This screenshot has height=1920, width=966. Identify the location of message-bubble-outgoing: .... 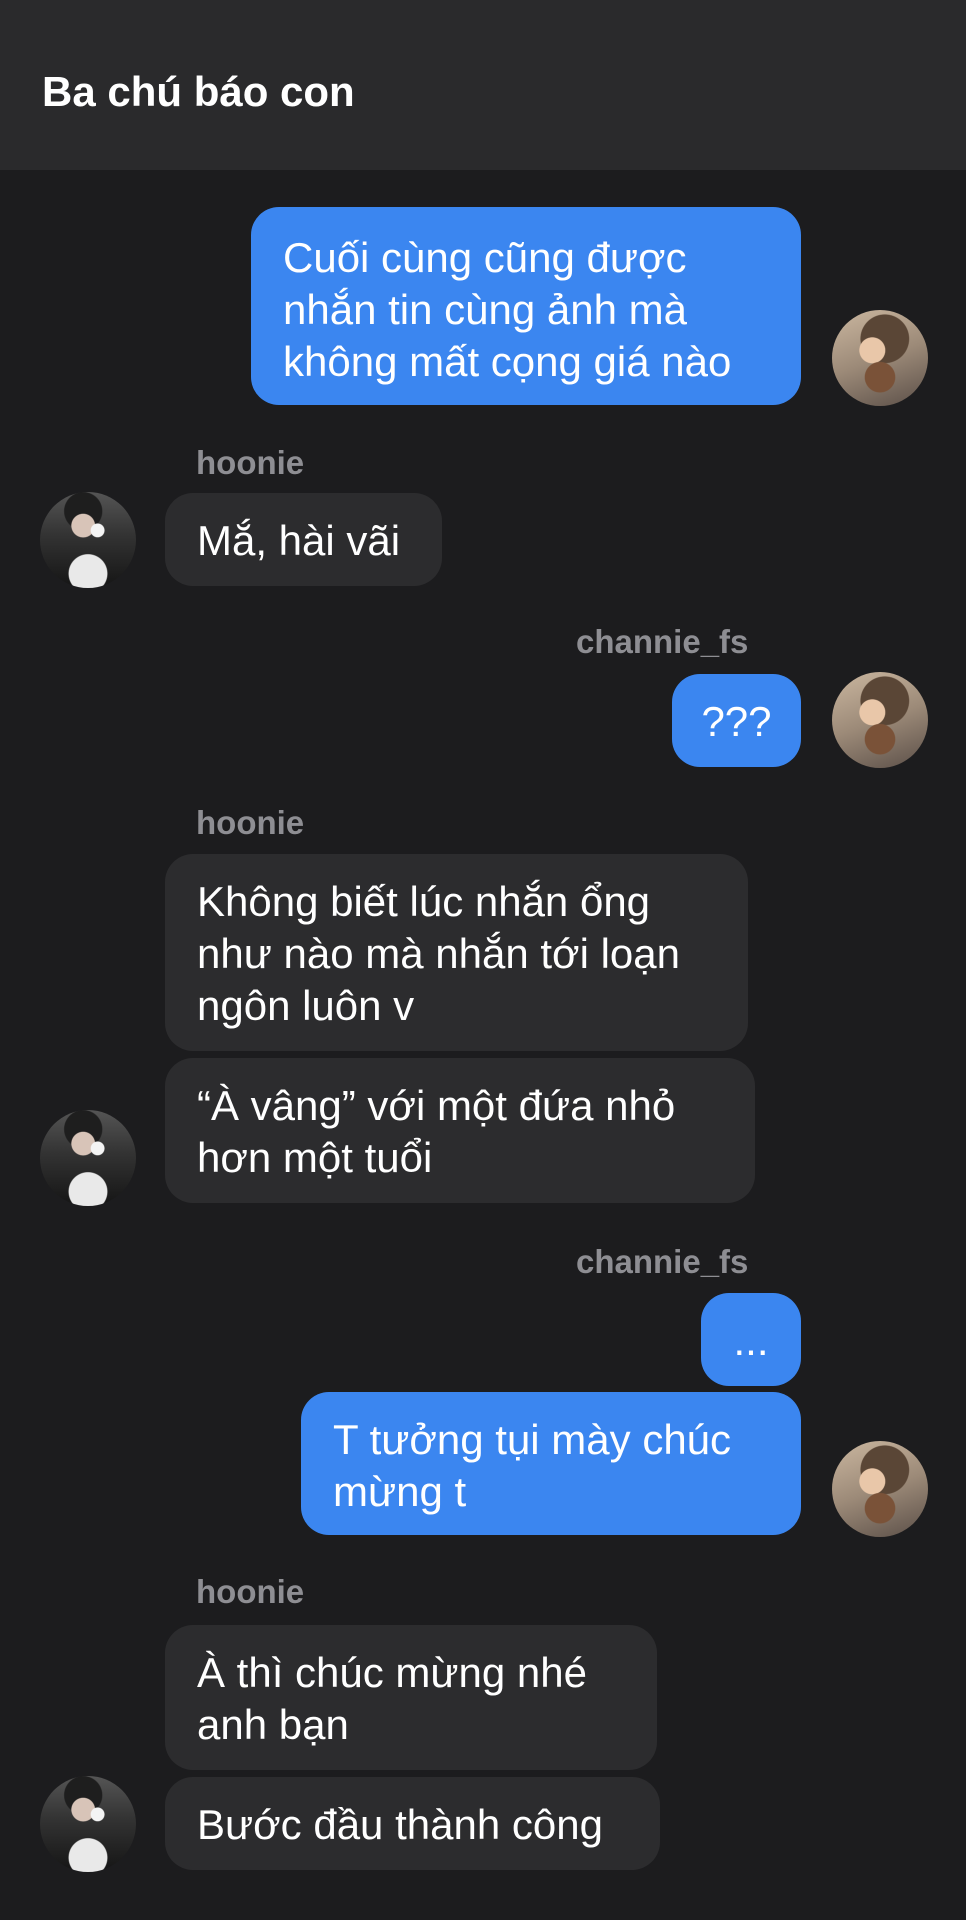
(751, 1339).